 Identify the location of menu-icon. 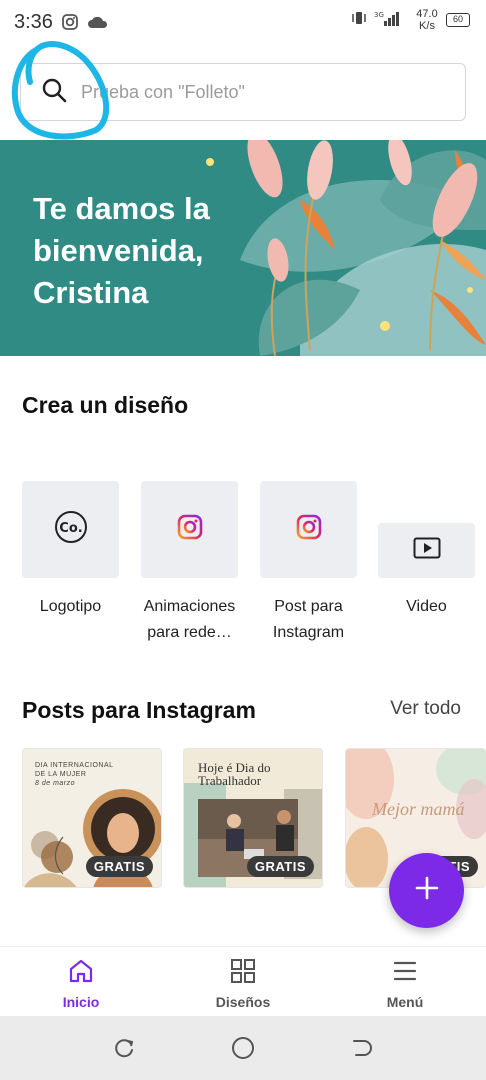
(405, 975).